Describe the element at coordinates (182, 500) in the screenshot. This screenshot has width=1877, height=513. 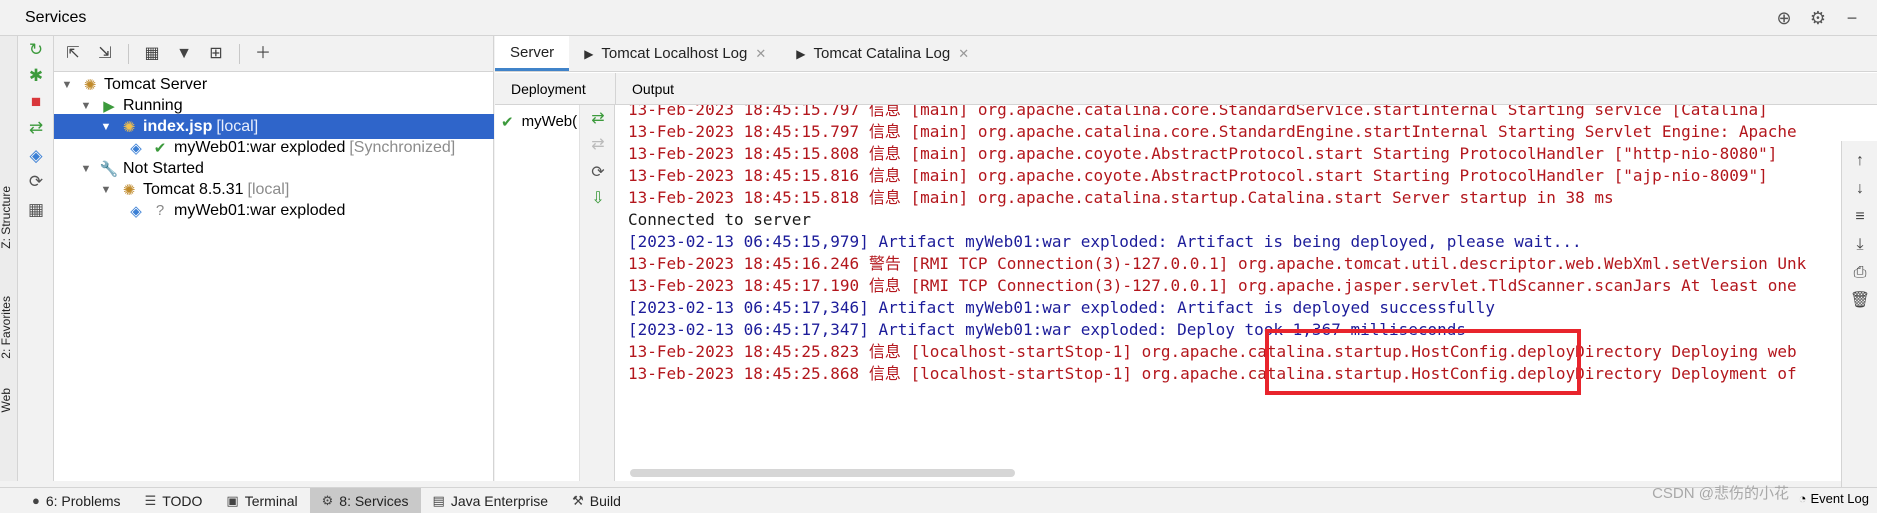
I see `status-label: TODO` at that location.